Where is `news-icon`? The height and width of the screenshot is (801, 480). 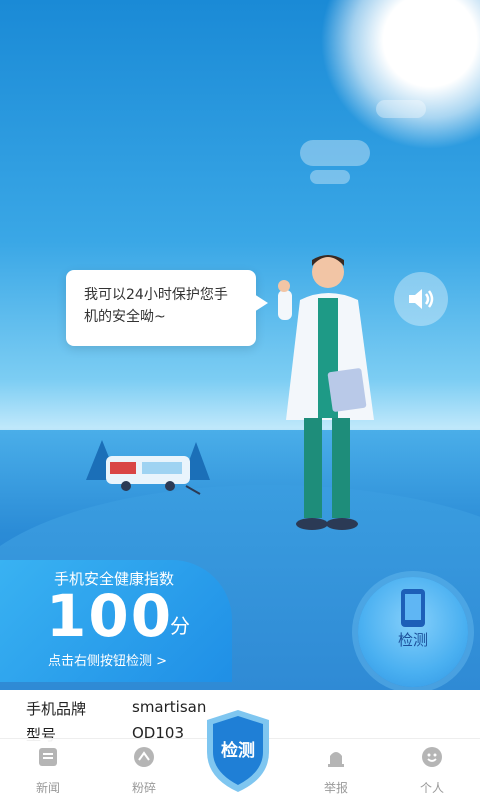
news-icon is located at coordinates (48, 757).